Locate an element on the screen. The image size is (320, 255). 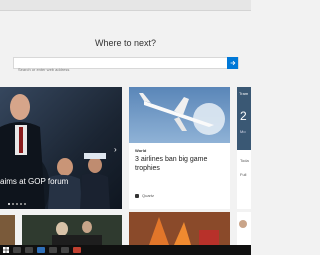
weather-location: Tram is located at coordinates (244, 93).